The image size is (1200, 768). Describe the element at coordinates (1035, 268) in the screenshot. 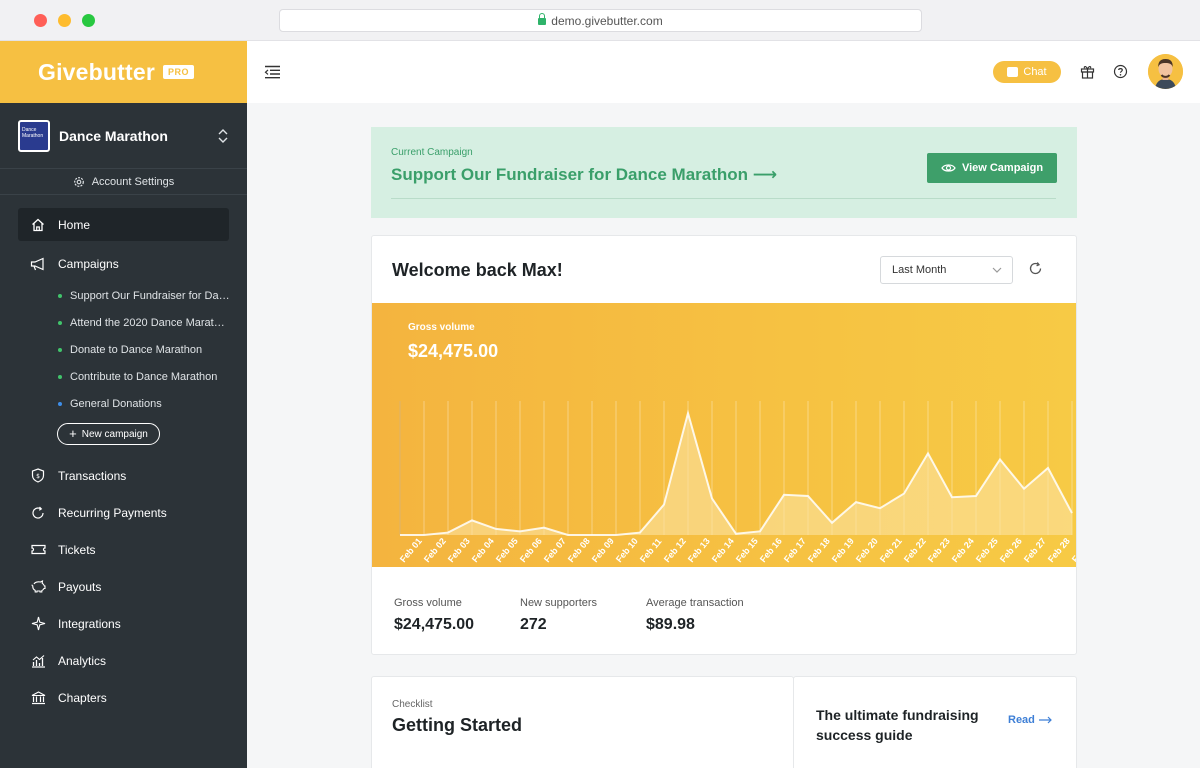

I see `refresh-icon` at that location.